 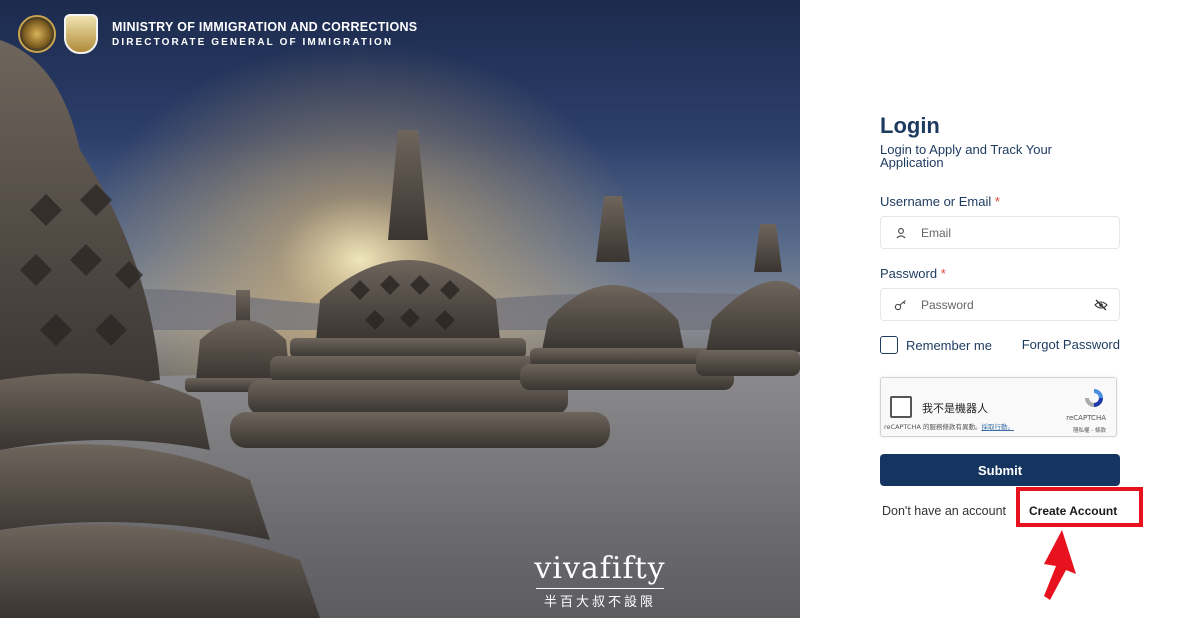 I want to click on username-field, so click(x=1000, y=232).